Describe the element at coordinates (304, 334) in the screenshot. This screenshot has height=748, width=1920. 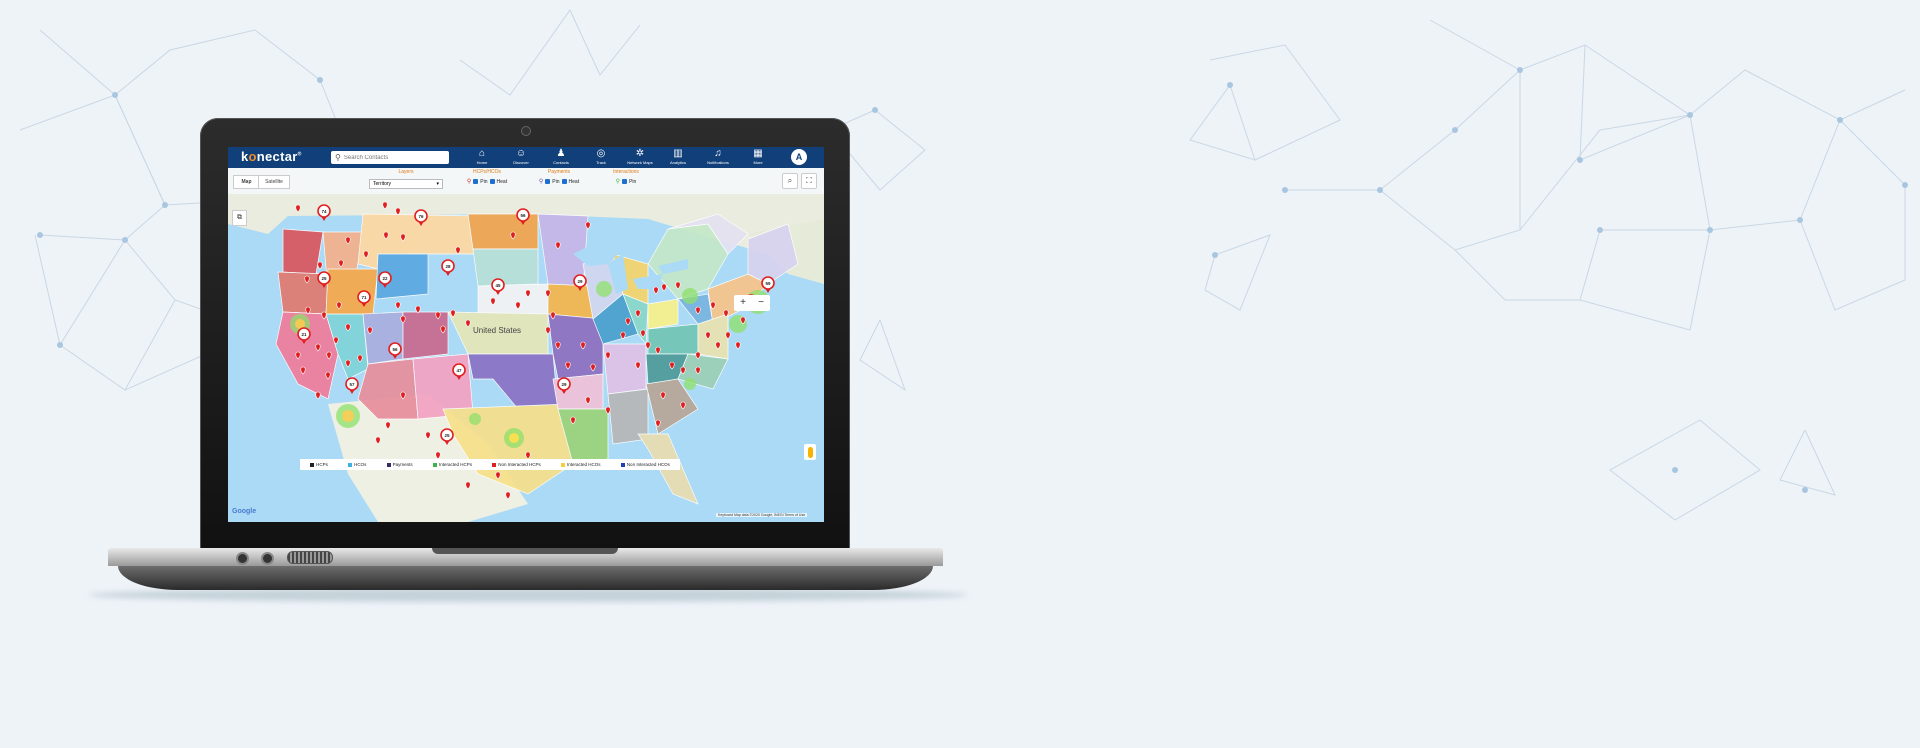
I see `cluster-count: 21` at that location.